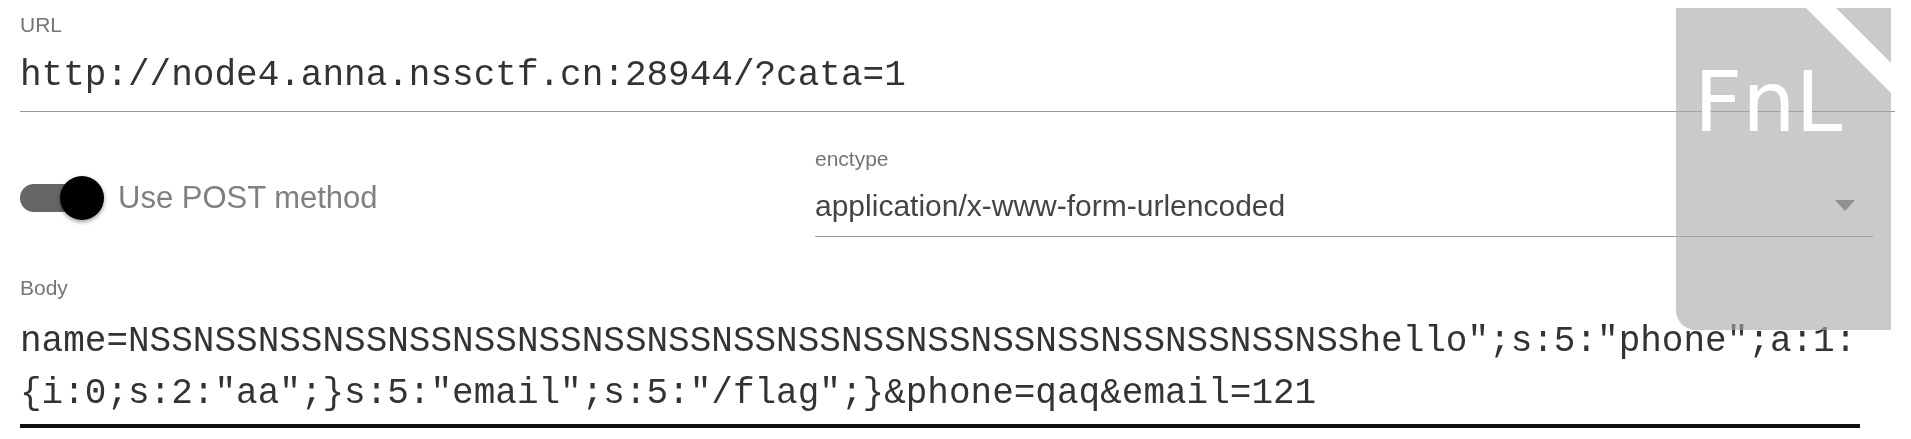  What do you see at coordinates (62, 197) in the screenshot?
I see `toggle-switch` at bounding box center [62, 197].